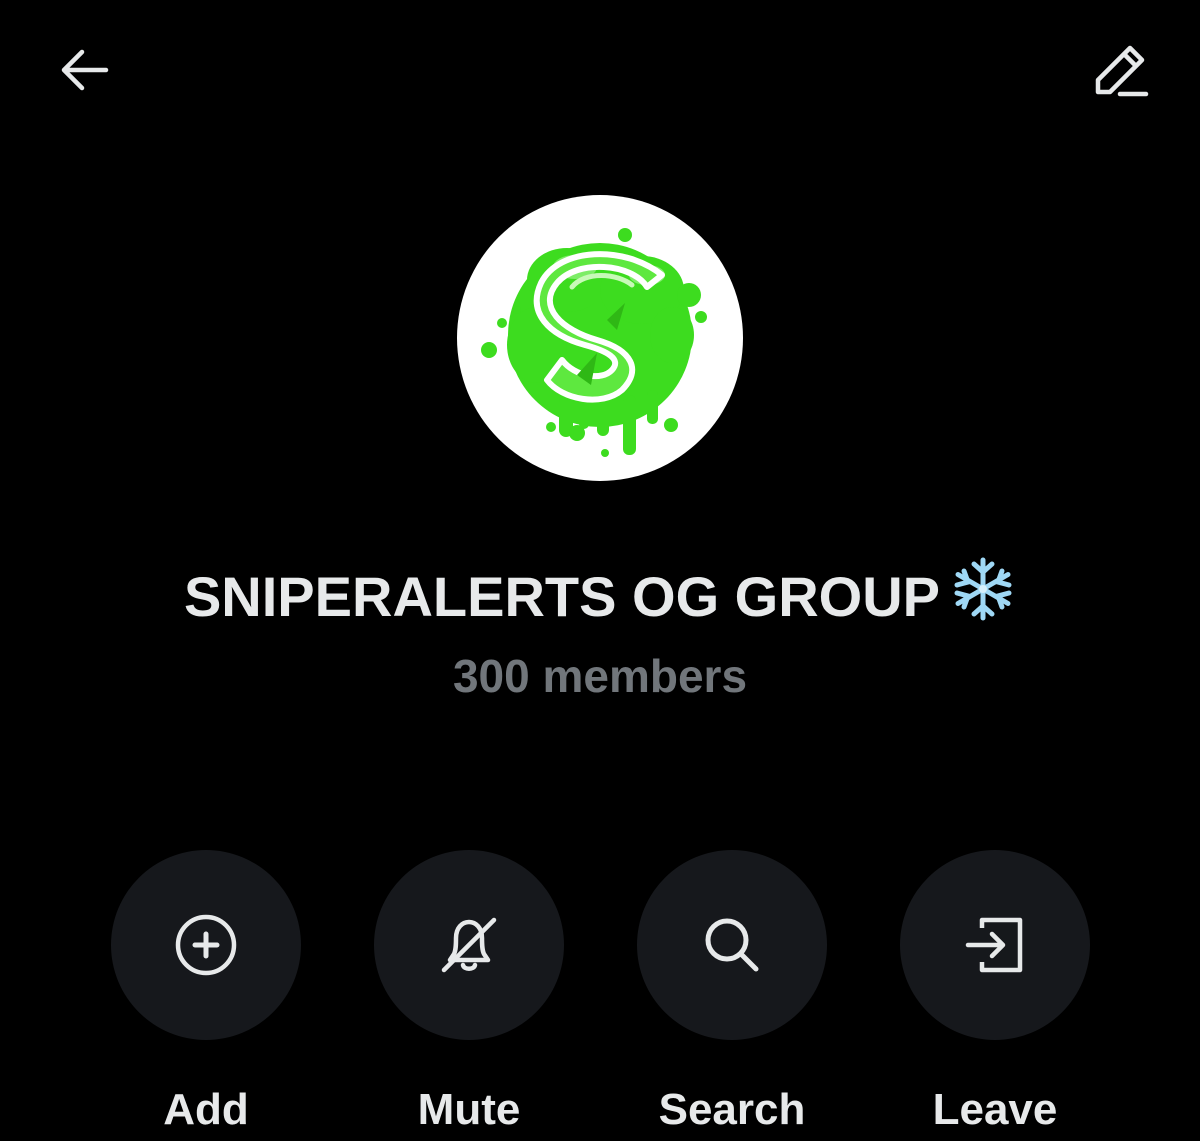  I want to click on search-label: Search, so click(732, 1109).